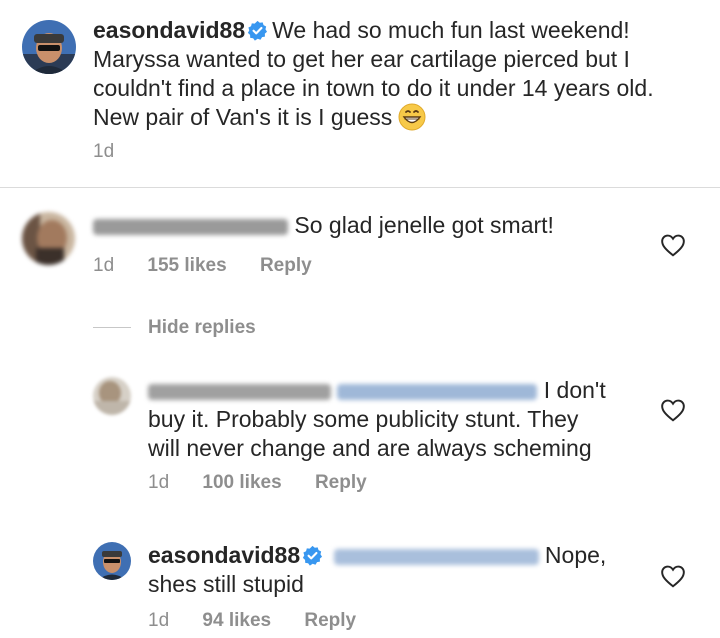 The image size is (720, 638). Describe the element at coordinates (224, 555) in the screenshot. I see `reply-username: easondavid88` at that location.